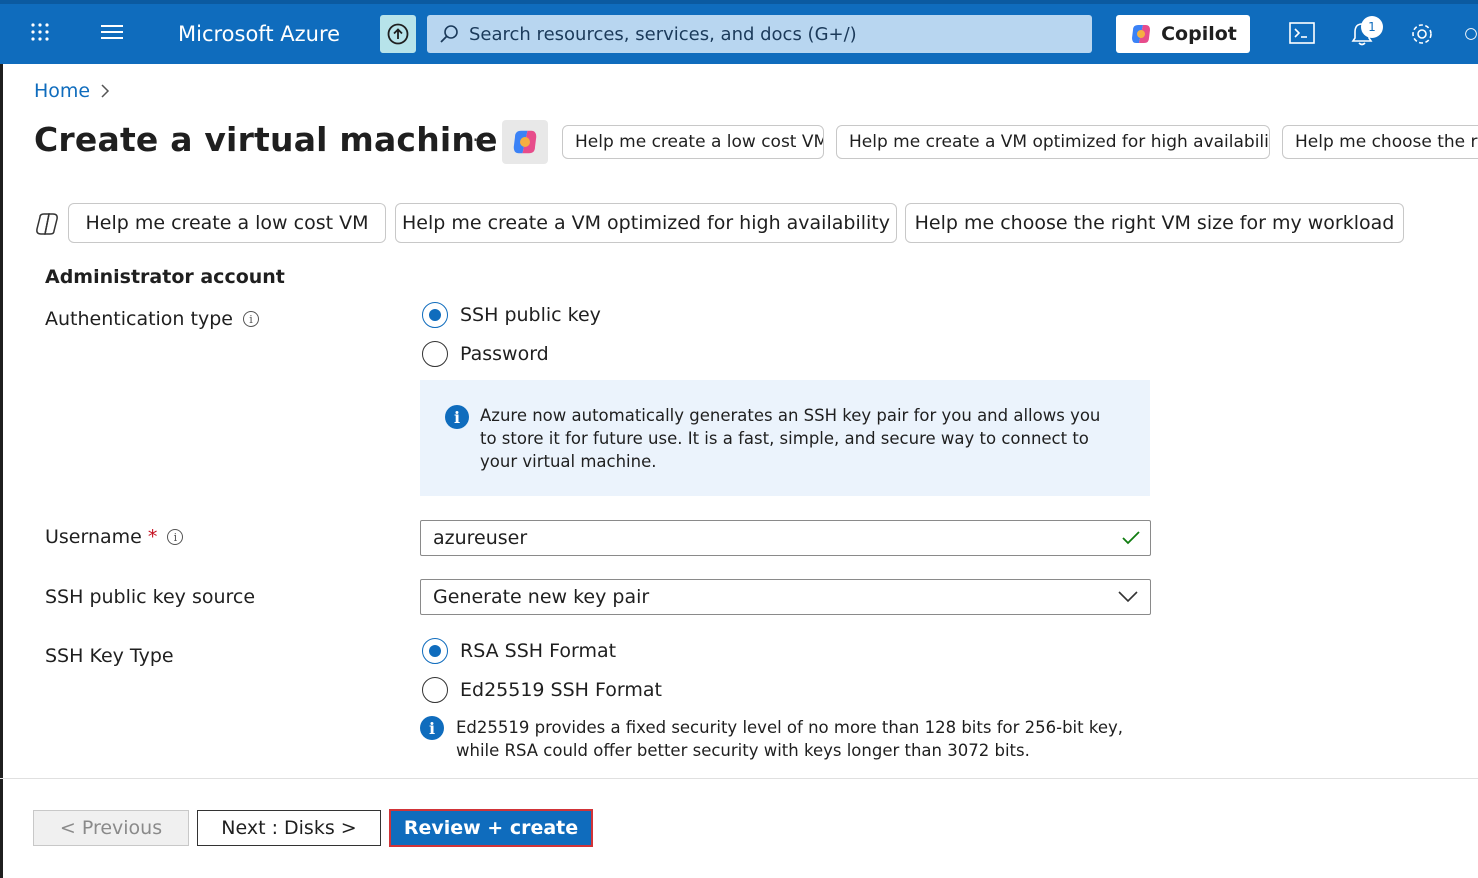 This screenshot has height=878, width=1478. I want to click on top-suggestion-vm-size: Help me choose the rig, so click(1380, 142).